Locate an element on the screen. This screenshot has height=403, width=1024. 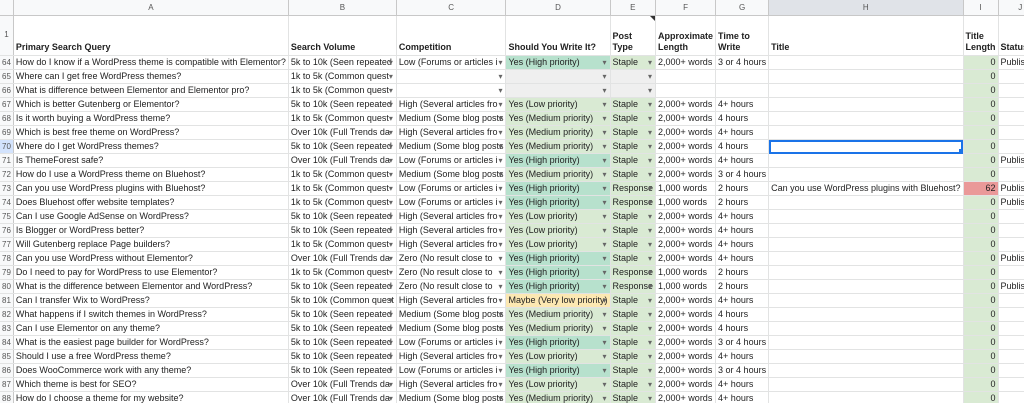
cell-primary-search-query: Does WooCommerce work with any theme? is located at coordinates (151, 370).